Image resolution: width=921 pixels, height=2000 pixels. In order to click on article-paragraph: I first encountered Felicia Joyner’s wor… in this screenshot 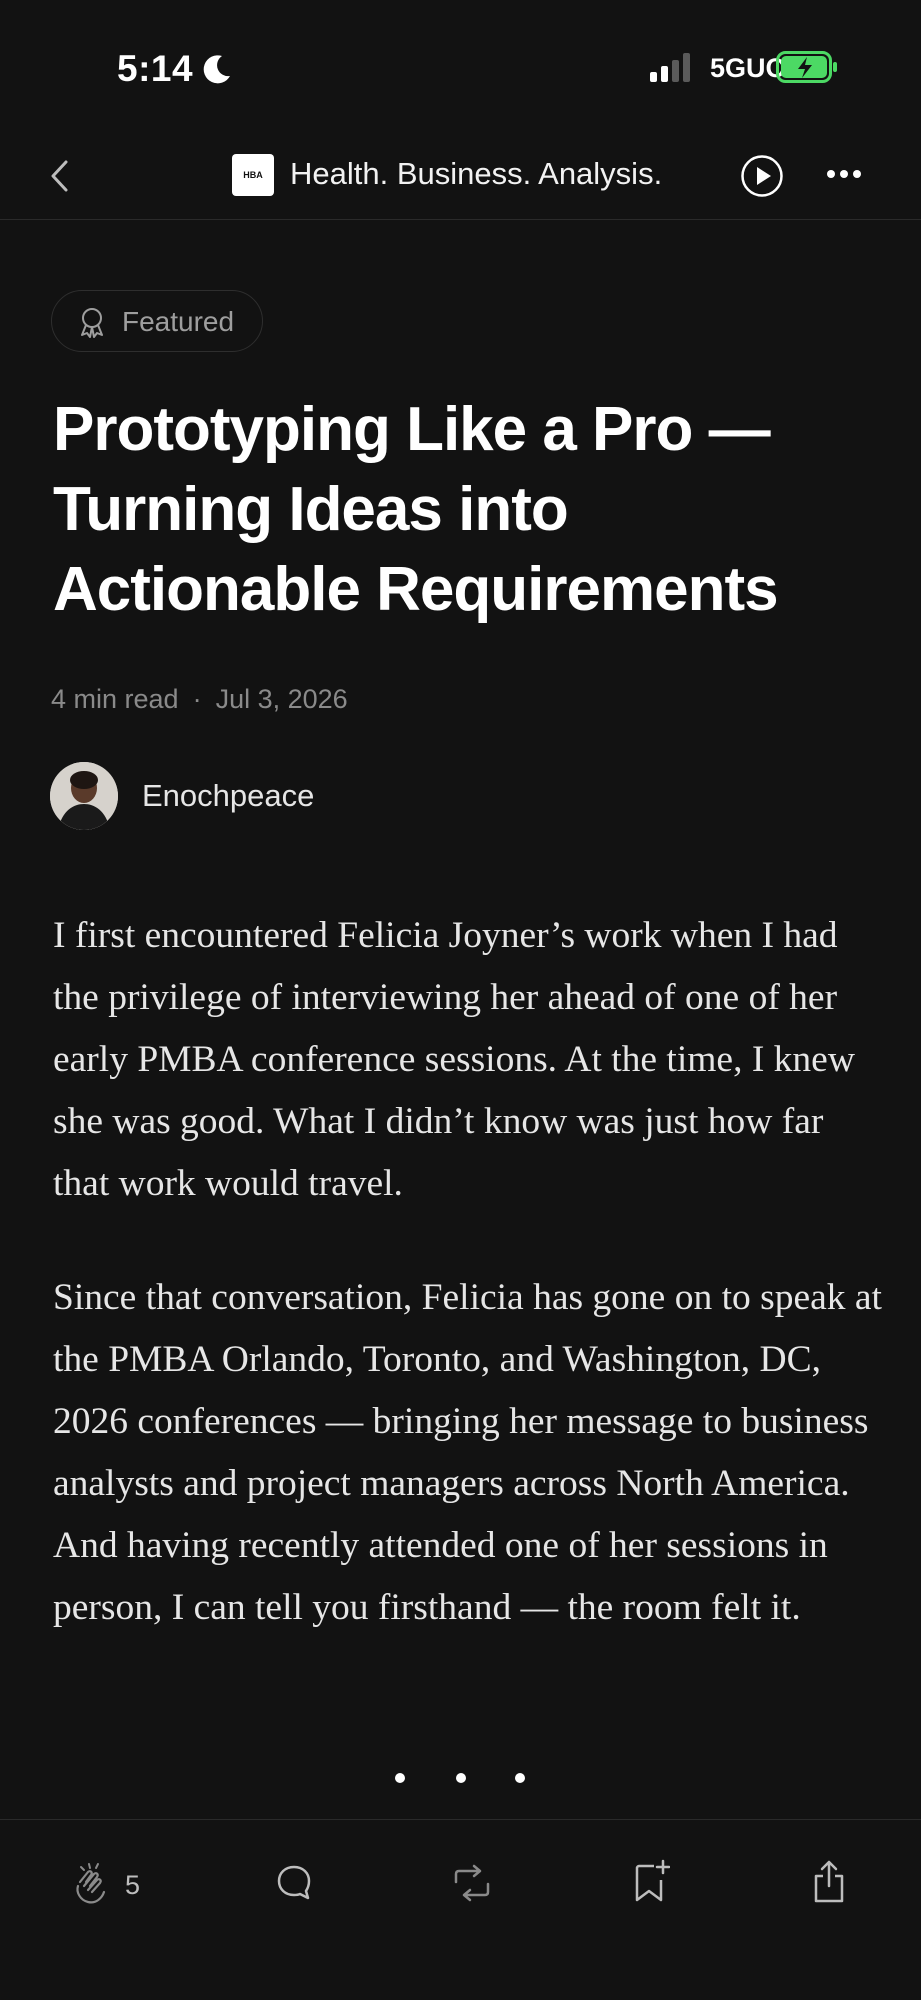, I will do `click(454, 1059)`.